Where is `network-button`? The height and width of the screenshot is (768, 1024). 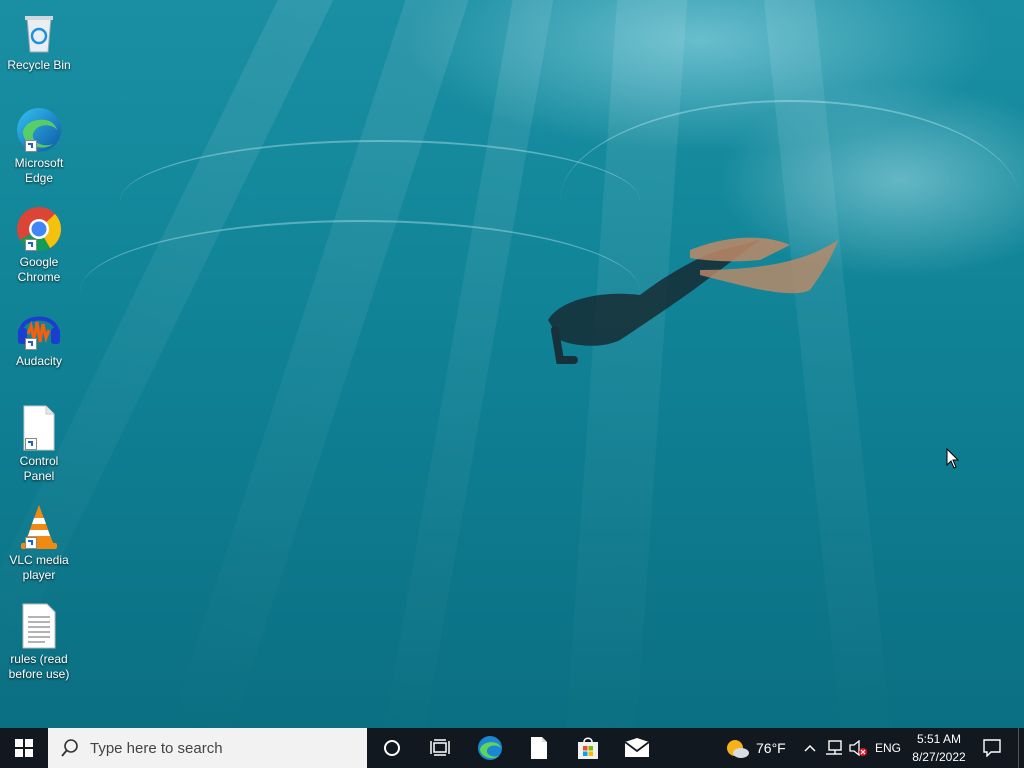 network-button is located at coordinates (834, 748).